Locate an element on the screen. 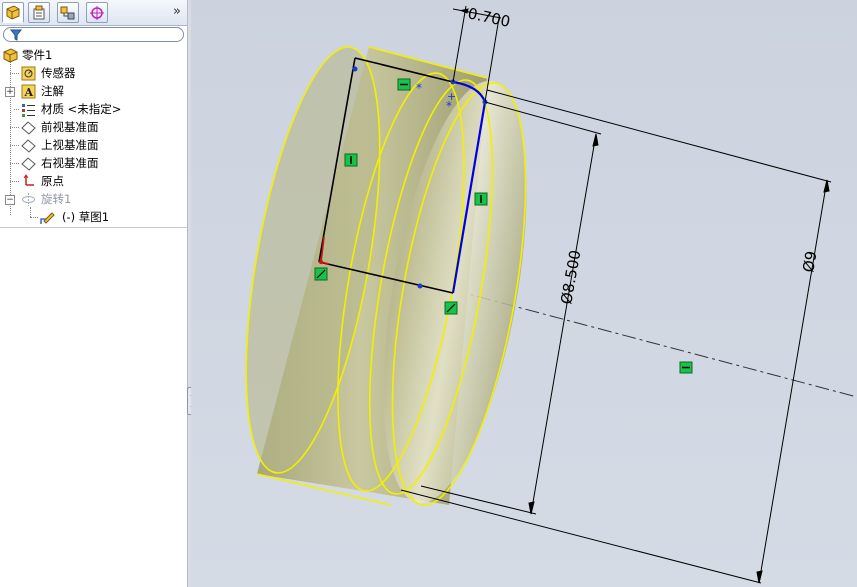  part-icon is located at coordinates (10, 55).